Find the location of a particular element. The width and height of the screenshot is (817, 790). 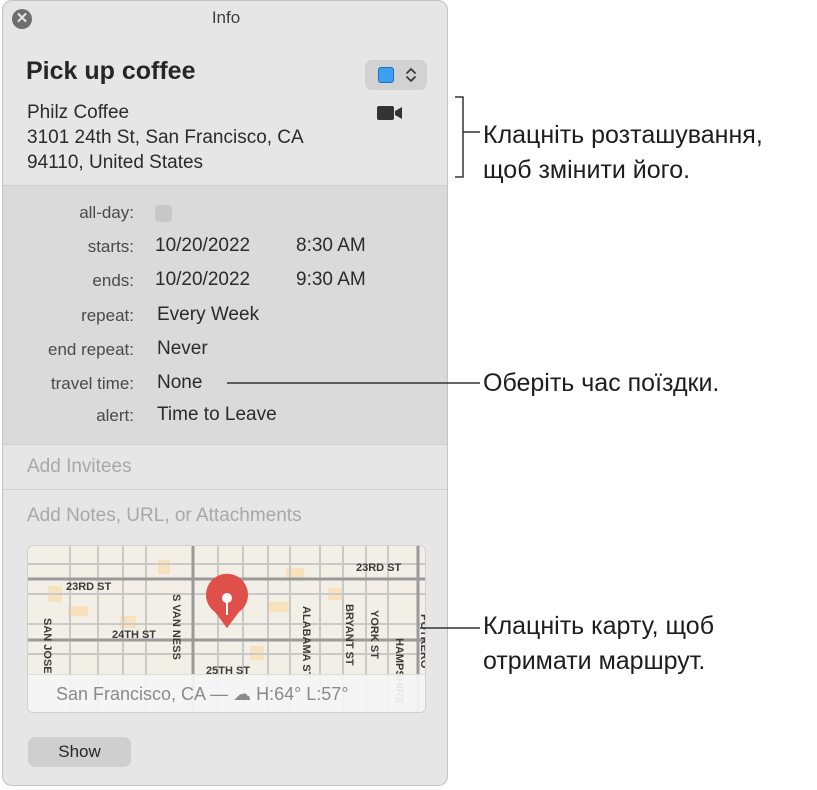

travel-time-value: None is located at coordinates (179, 383).